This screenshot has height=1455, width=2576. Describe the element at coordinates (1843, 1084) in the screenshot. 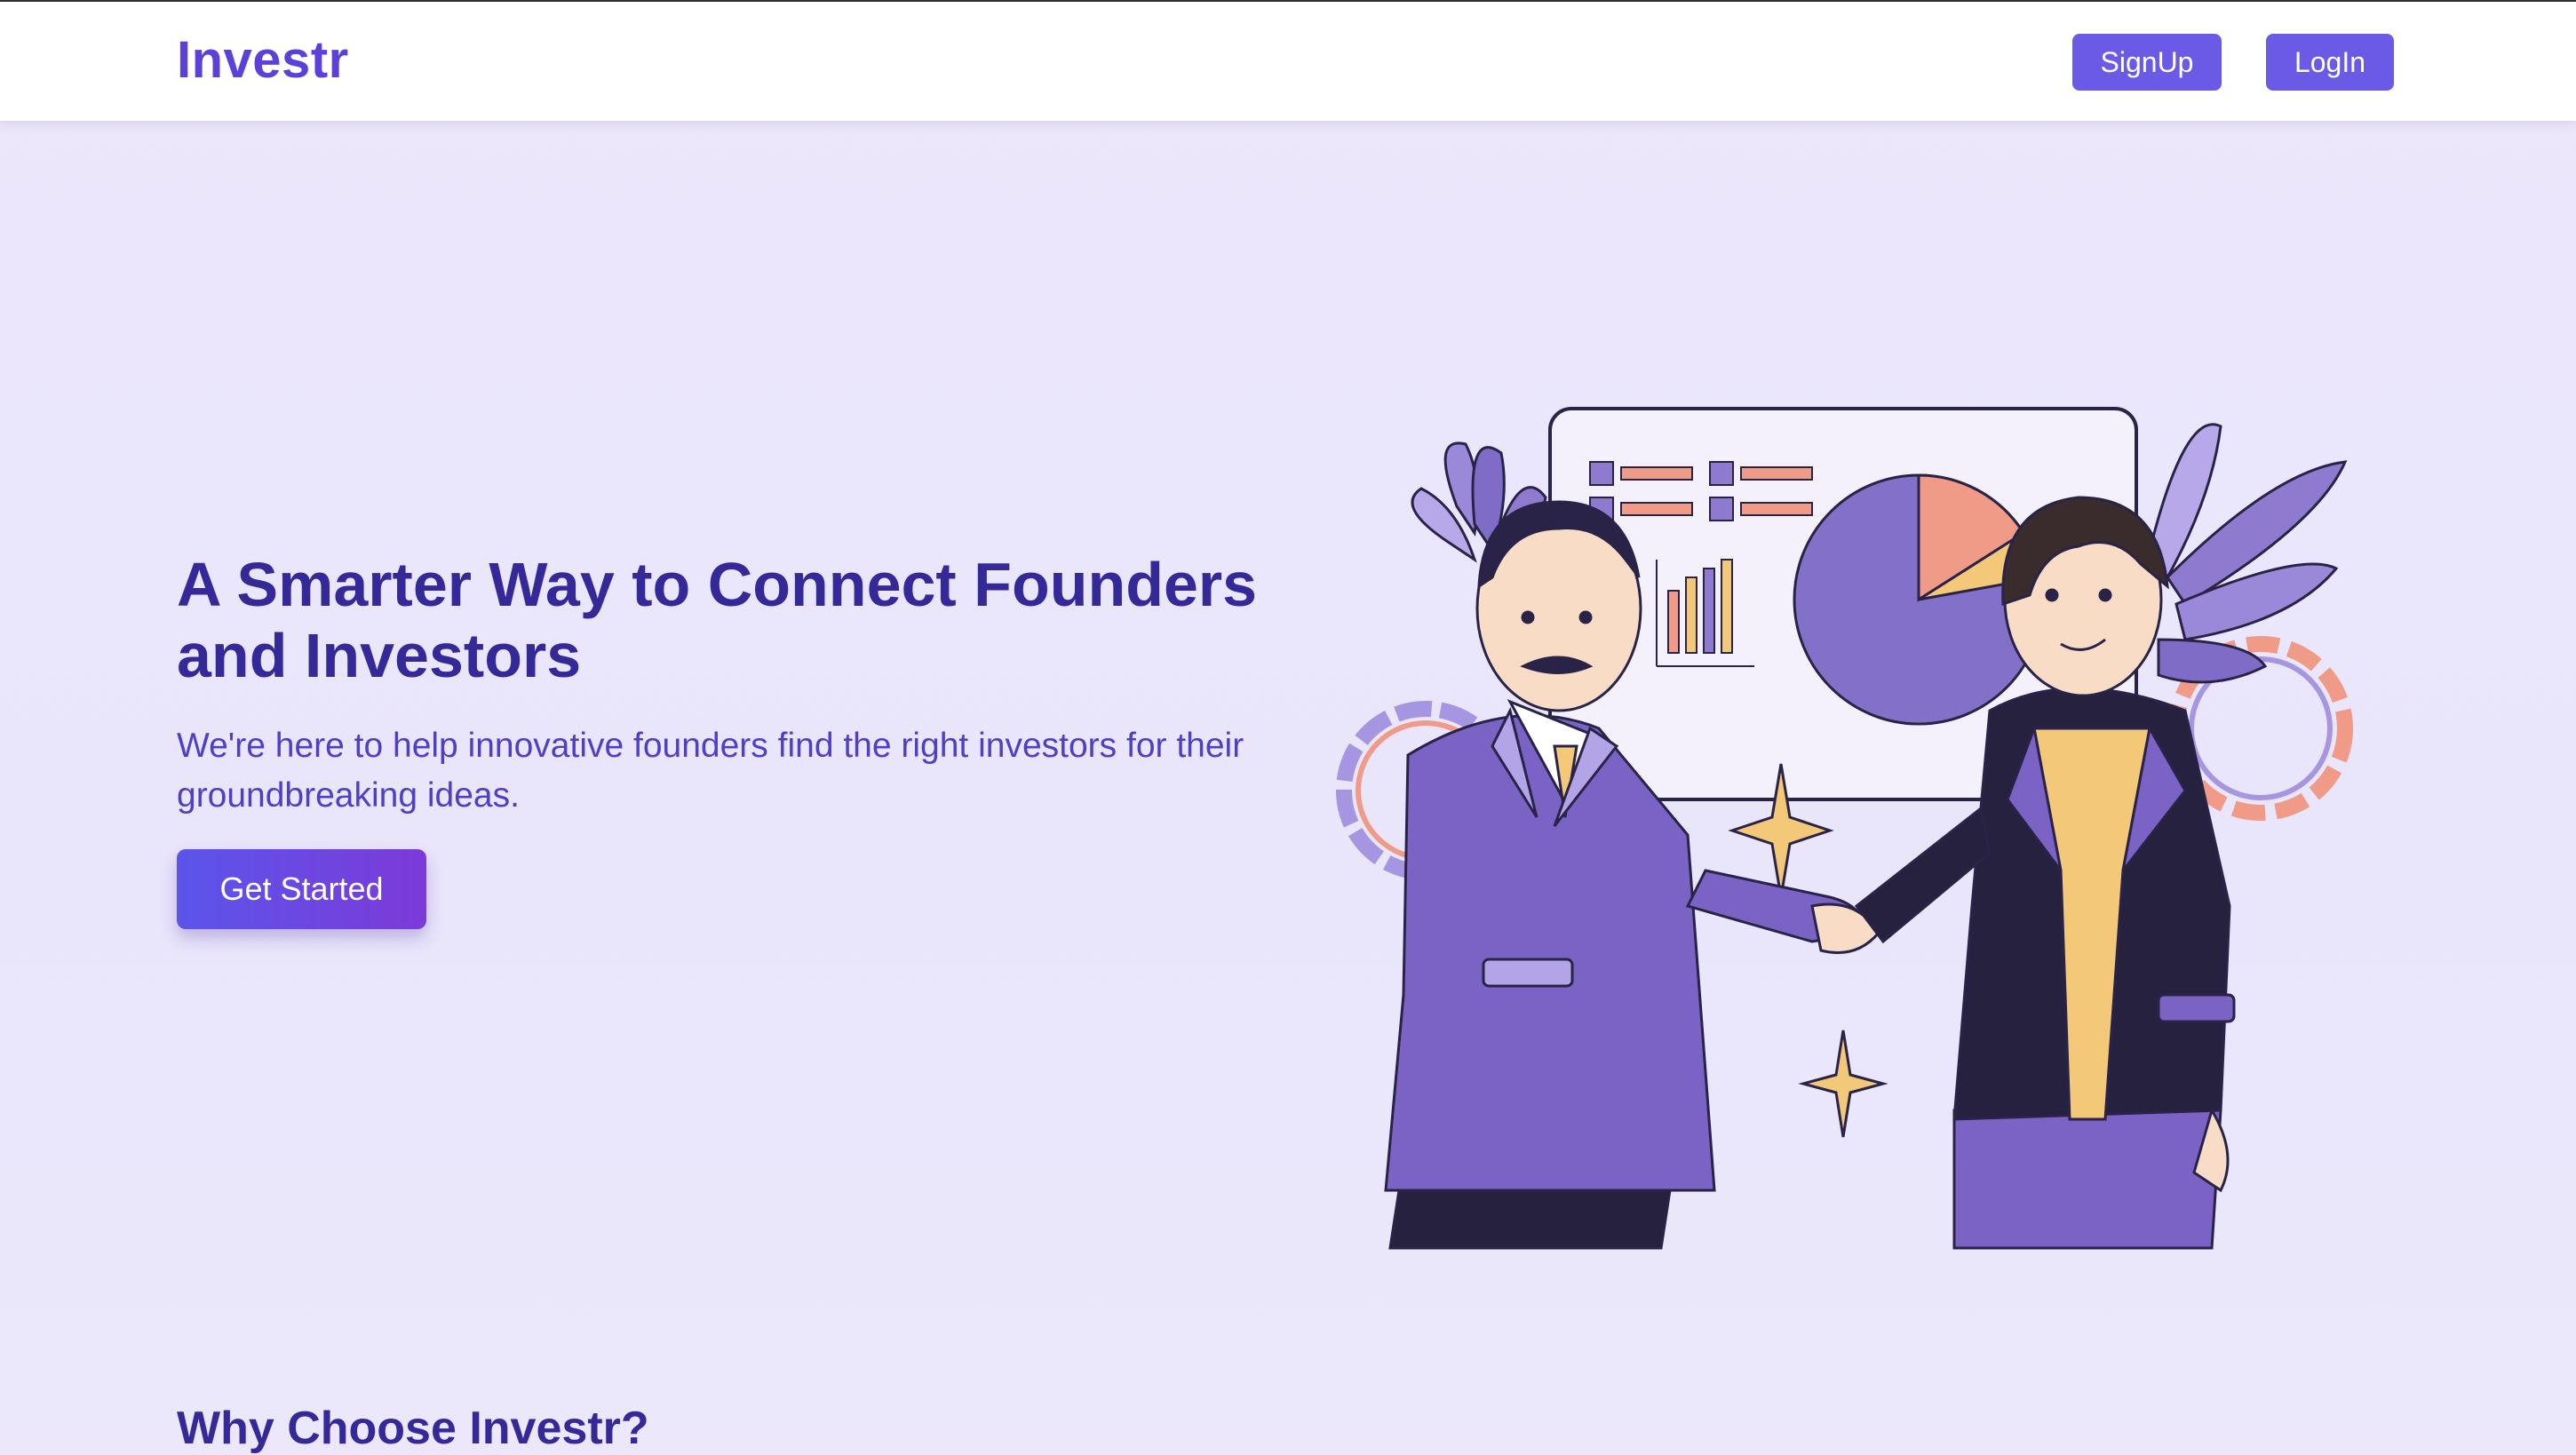

I see `sparkle-icon-small` at that location.